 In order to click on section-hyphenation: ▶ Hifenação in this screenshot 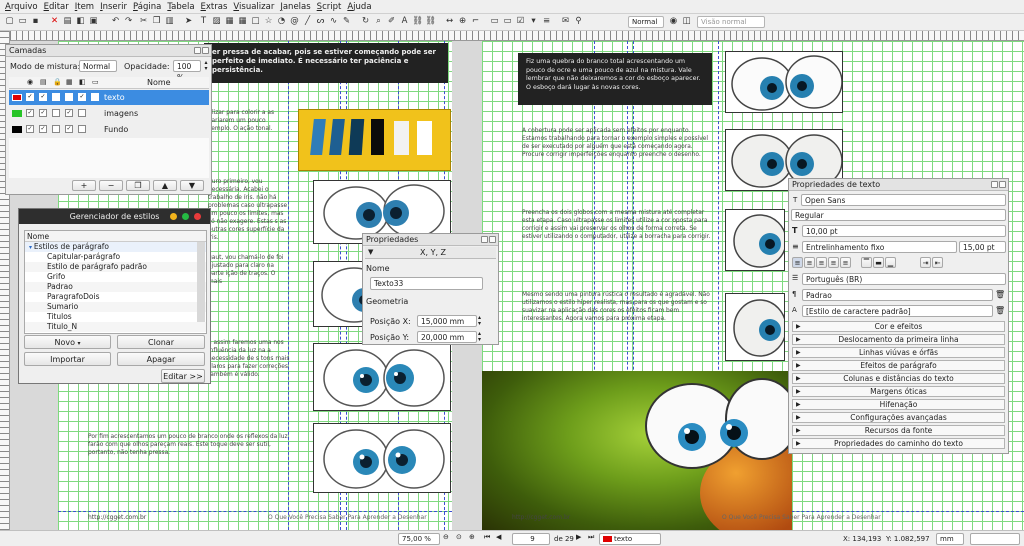, I will do `click(898, 404)`.